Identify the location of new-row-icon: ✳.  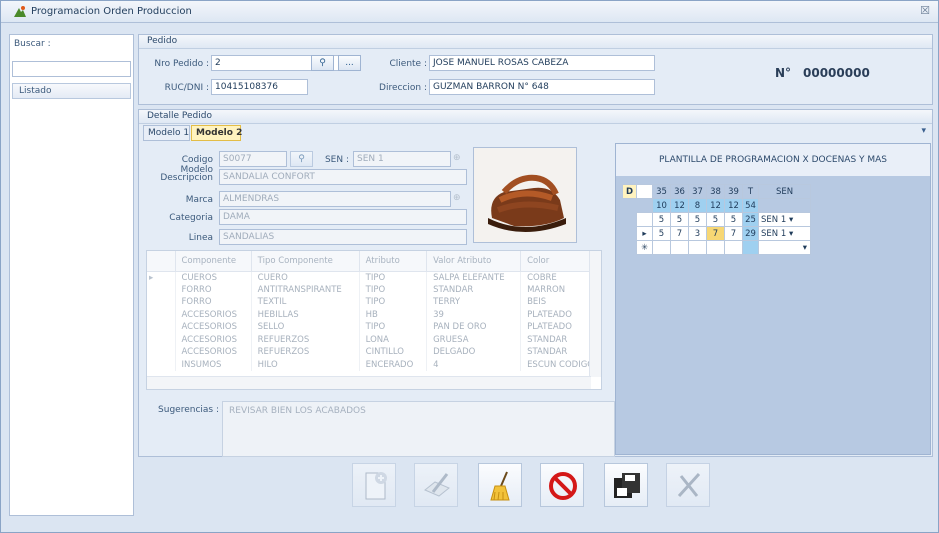
(644, 247).